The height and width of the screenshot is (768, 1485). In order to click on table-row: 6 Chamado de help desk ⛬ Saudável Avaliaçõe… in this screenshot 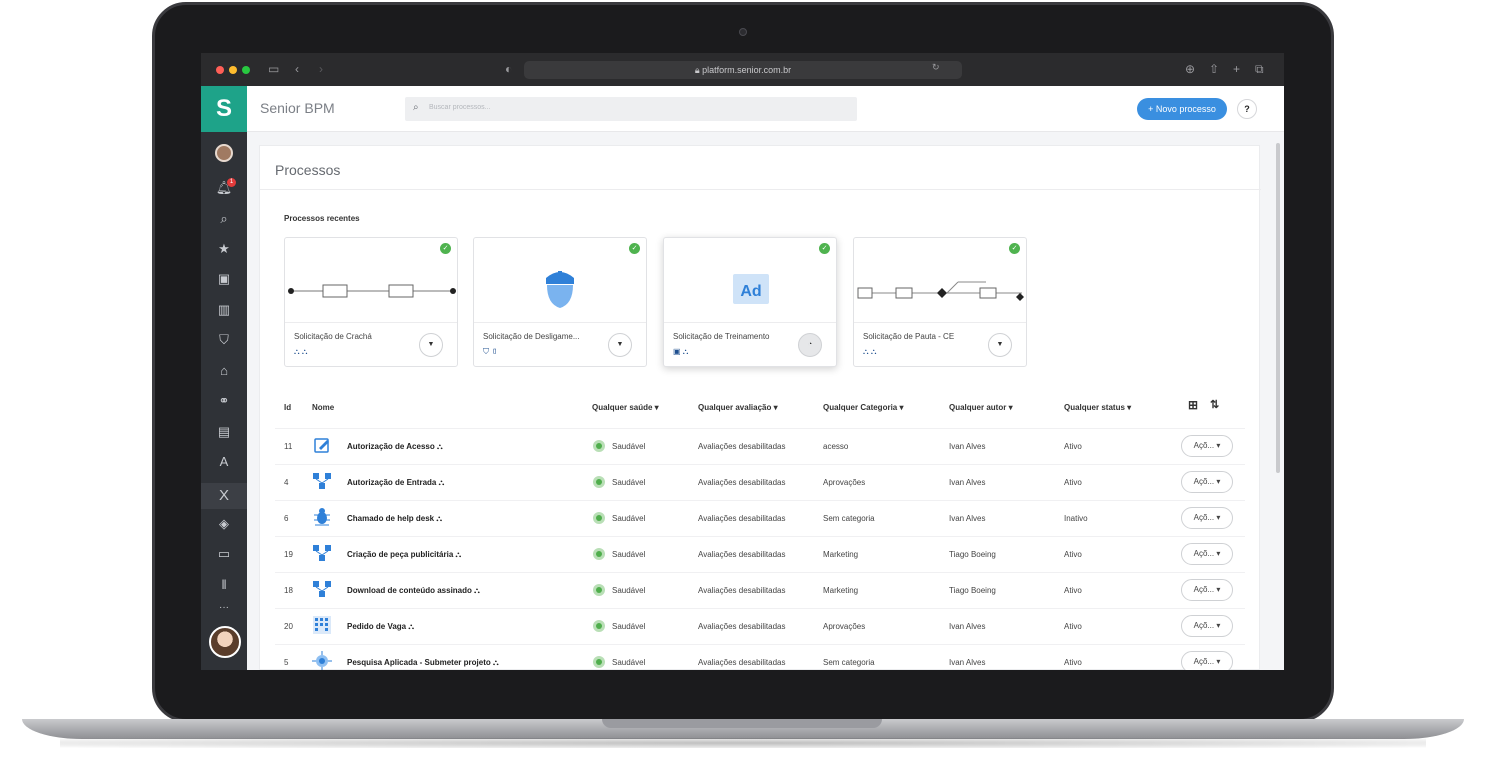, I will do `click(760, 518)`.